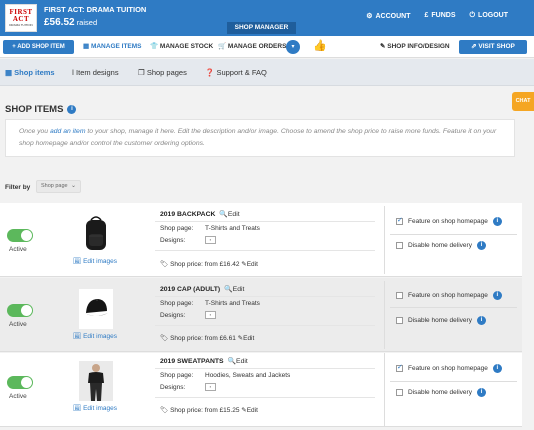  What do you see at coordinates (70, 22) in the screenshot?
I see `raised-total: £56.52 raised` at bounding box center [70, 22].